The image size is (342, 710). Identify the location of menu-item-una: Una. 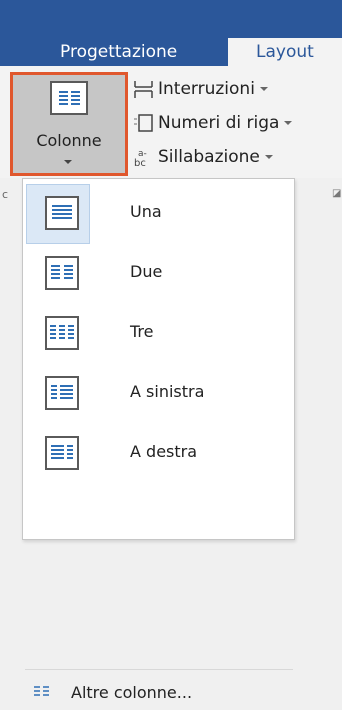
(158, 214).